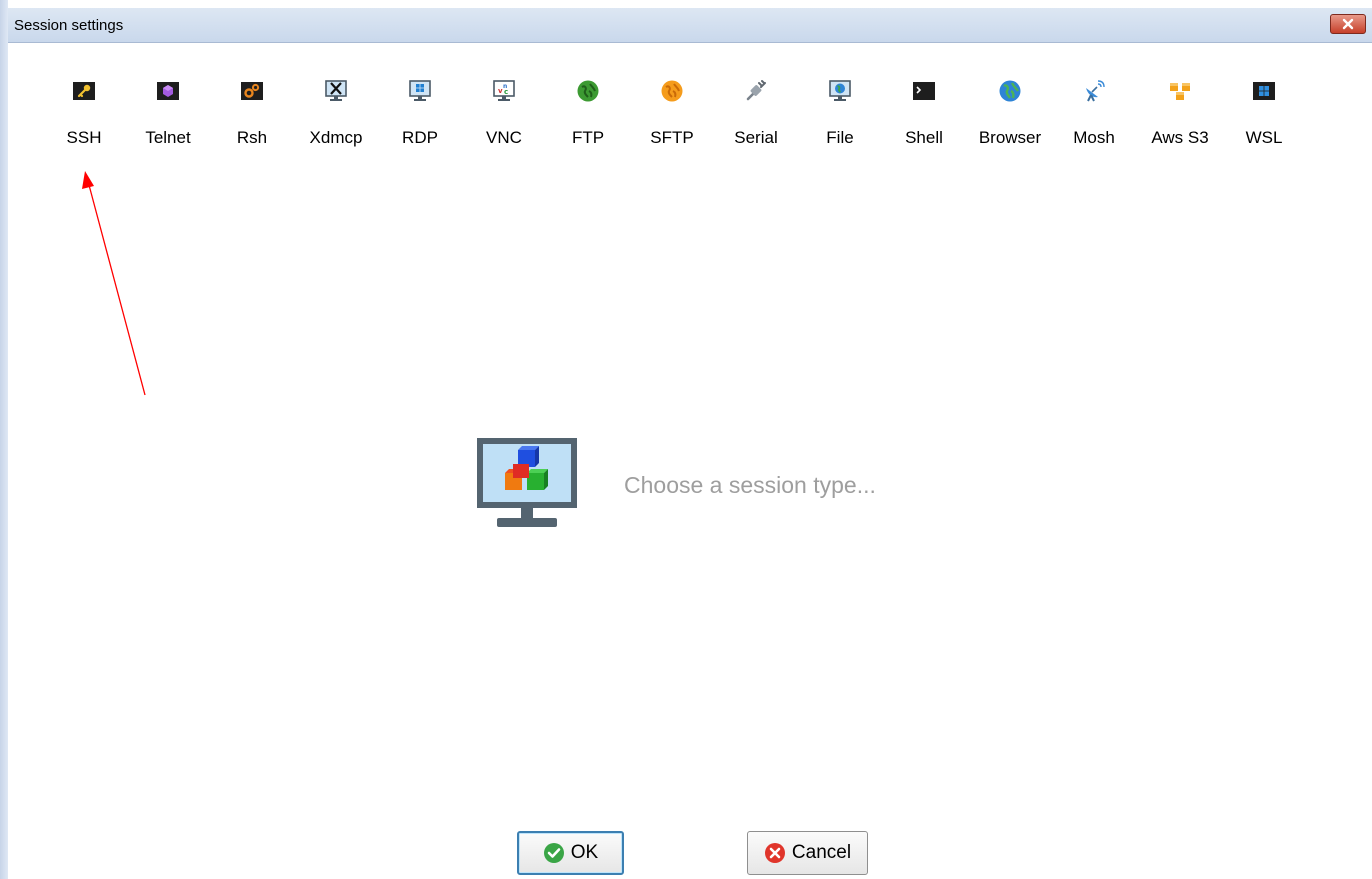  What do you see at coordinates (672, 137) in the screenshot?
I see `session-type-label: SFTP` at bounding box center [672, 137].